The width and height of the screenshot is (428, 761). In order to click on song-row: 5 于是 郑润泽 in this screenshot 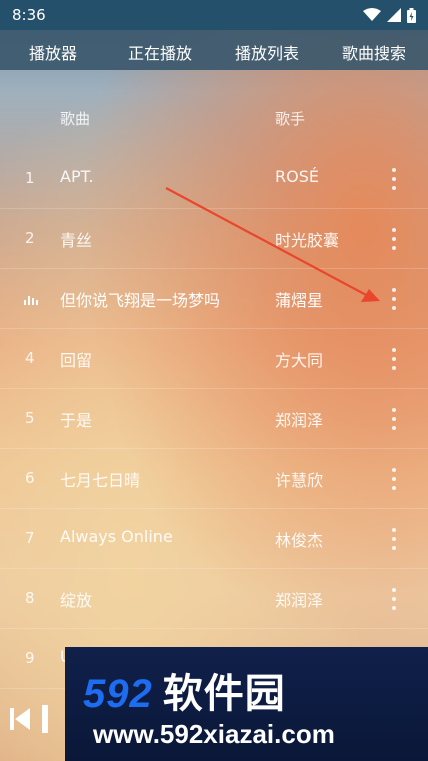, I will do `click(214, 419)`.